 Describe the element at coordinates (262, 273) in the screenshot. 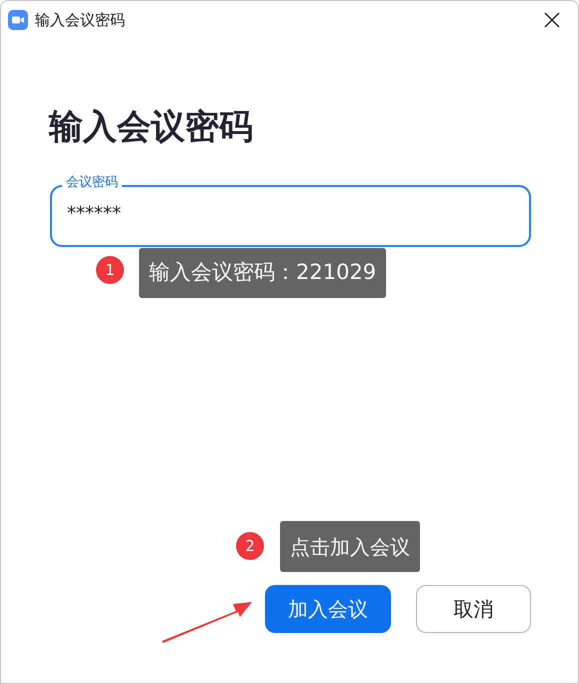

I see `tooltip-callout: 输入会议密码：221029` at that location.